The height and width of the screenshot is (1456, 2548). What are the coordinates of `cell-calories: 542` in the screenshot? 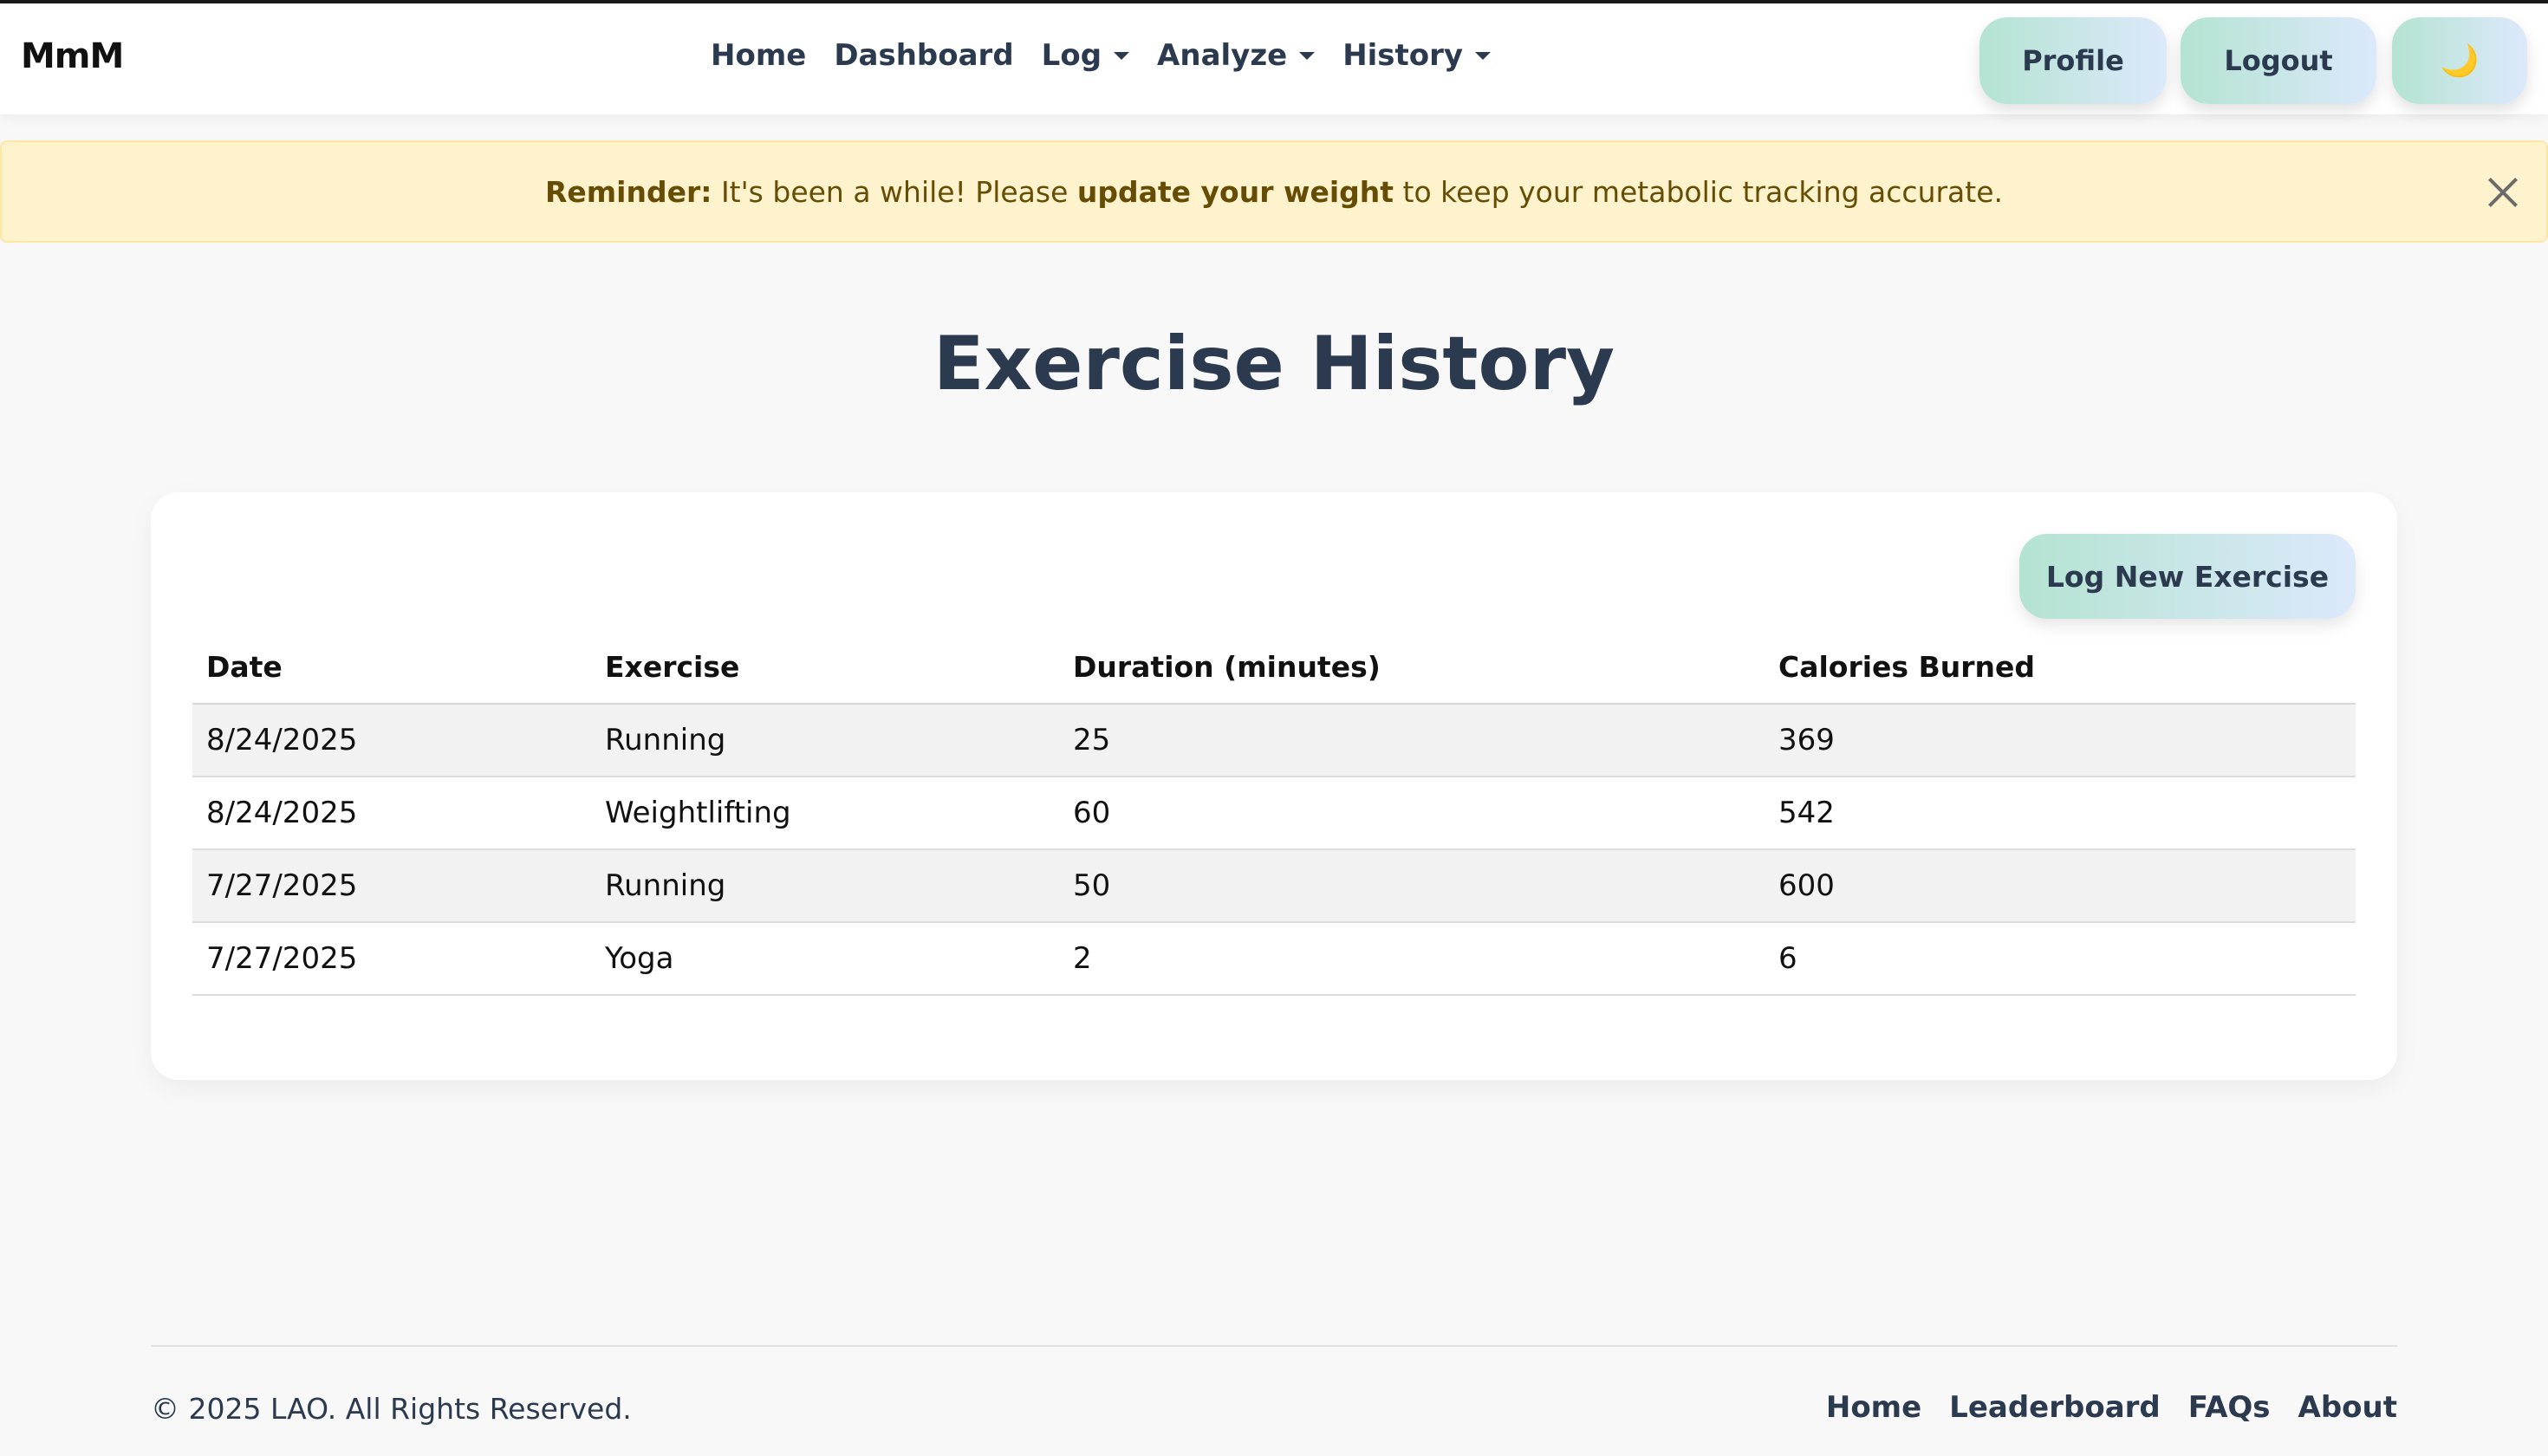 It's located at (2060, 813).